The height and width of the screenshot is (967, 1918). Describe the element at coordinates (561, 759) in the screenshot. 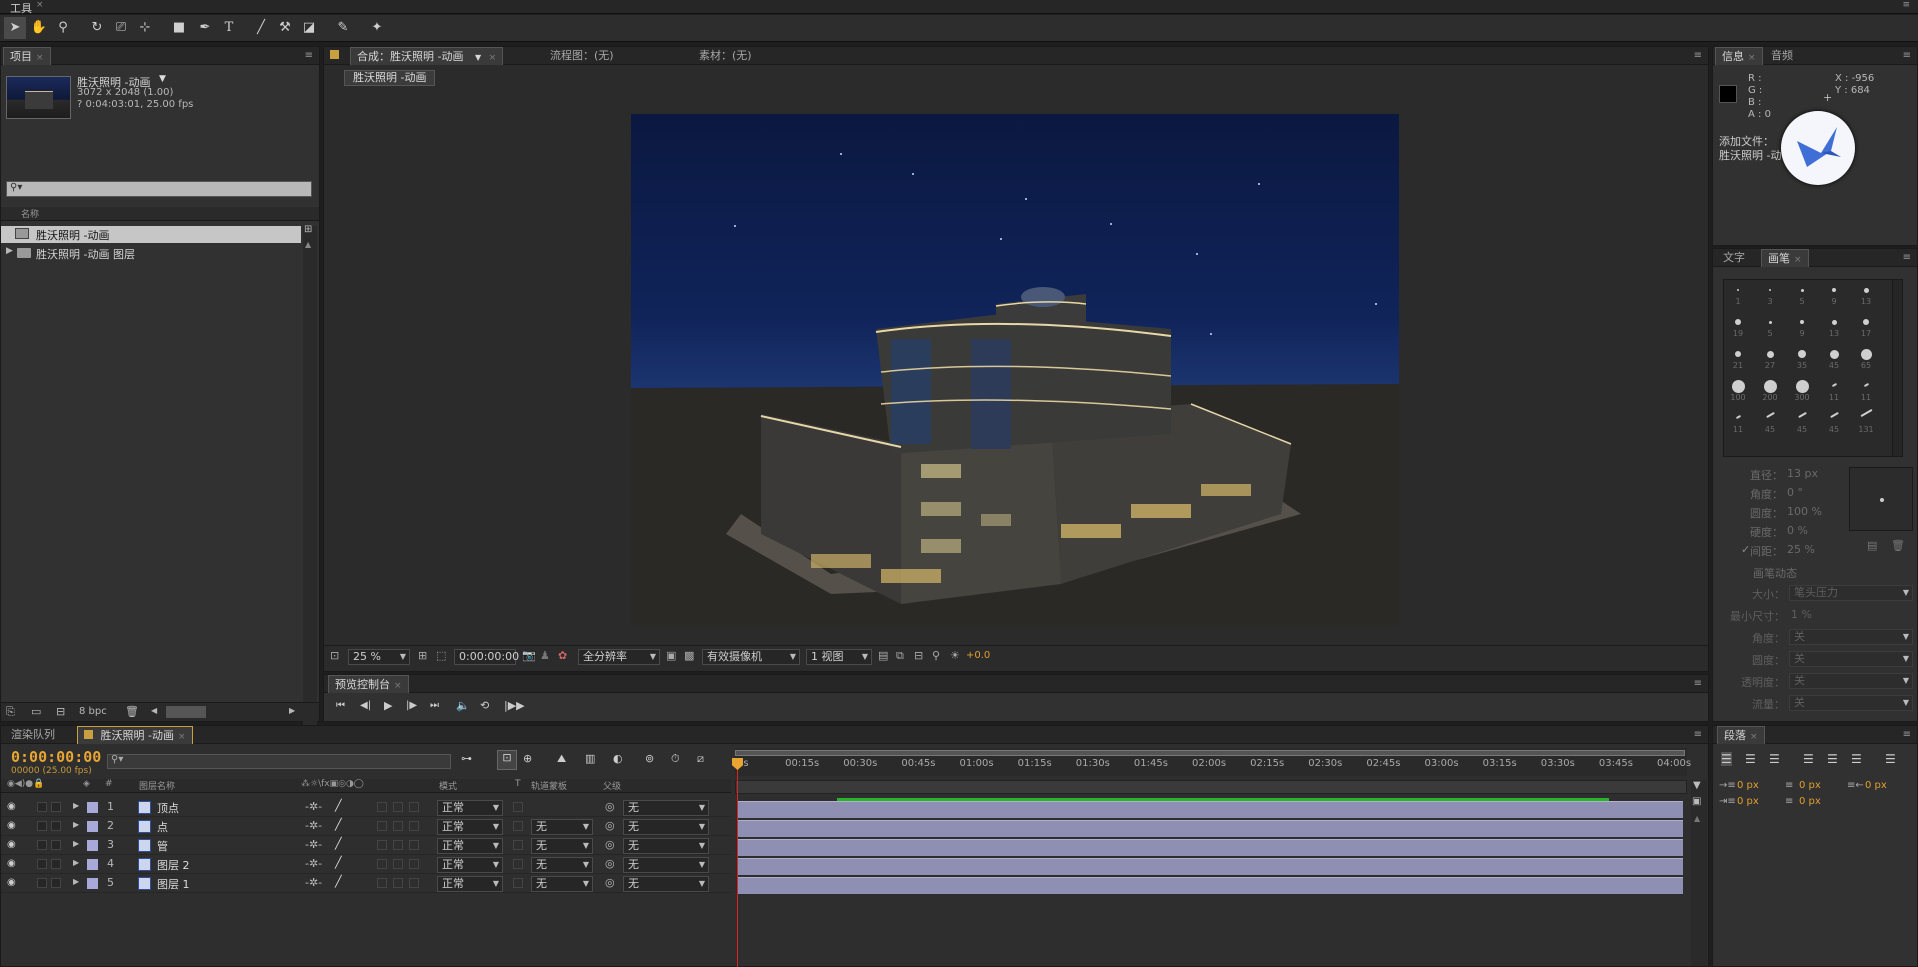

I see `shy-layers-icon: ⛰` at that location.